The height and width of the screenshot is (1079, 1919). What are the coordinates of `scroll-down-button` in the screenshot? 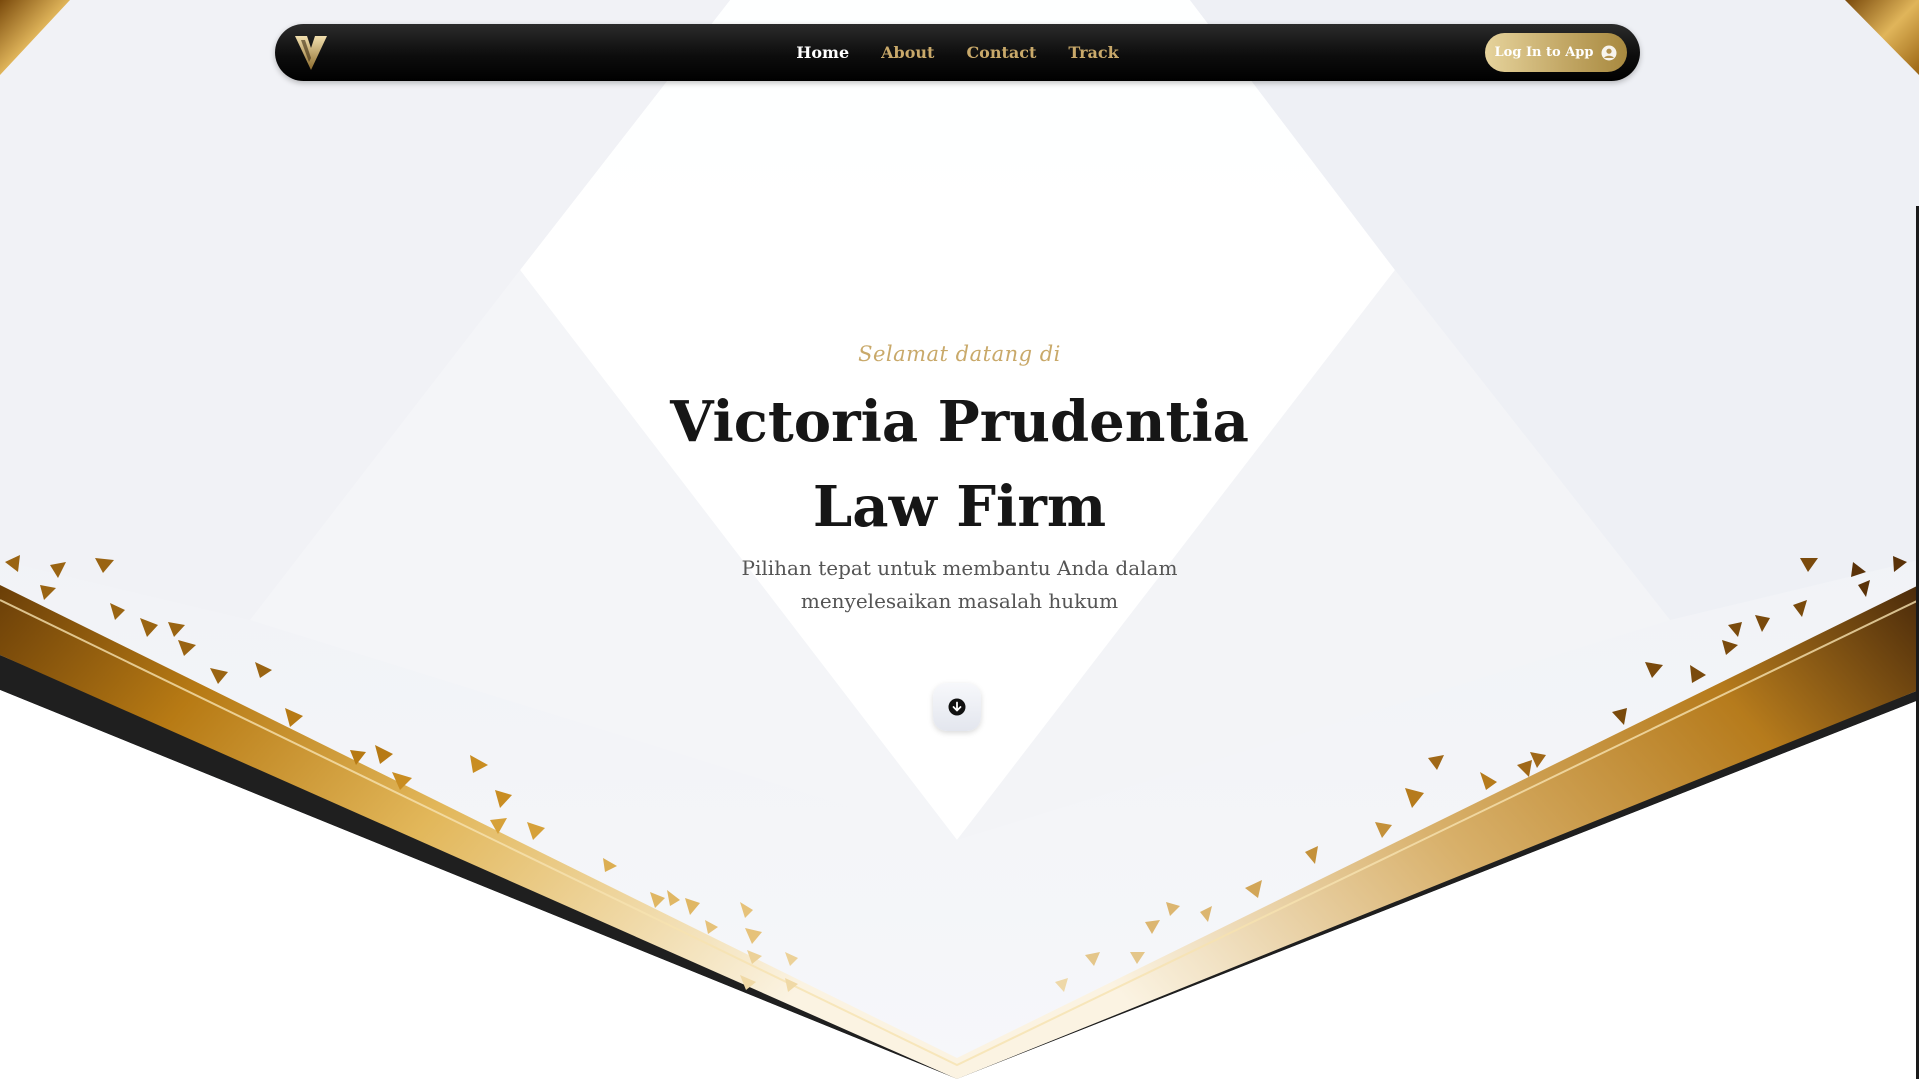 It's located at (957, 707).